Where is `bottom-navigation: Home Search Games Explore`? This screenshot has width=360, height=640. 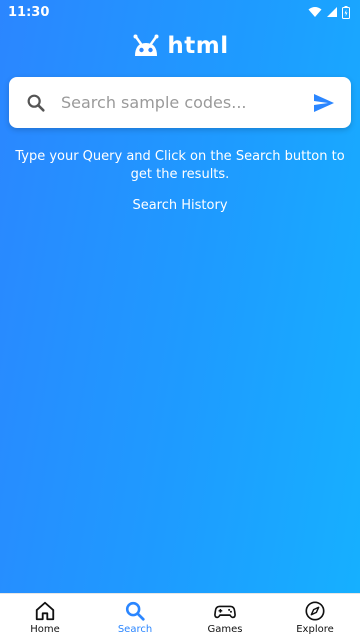
bottom-navigation: Home Search Games Explore is located at coordinates (180, 616).